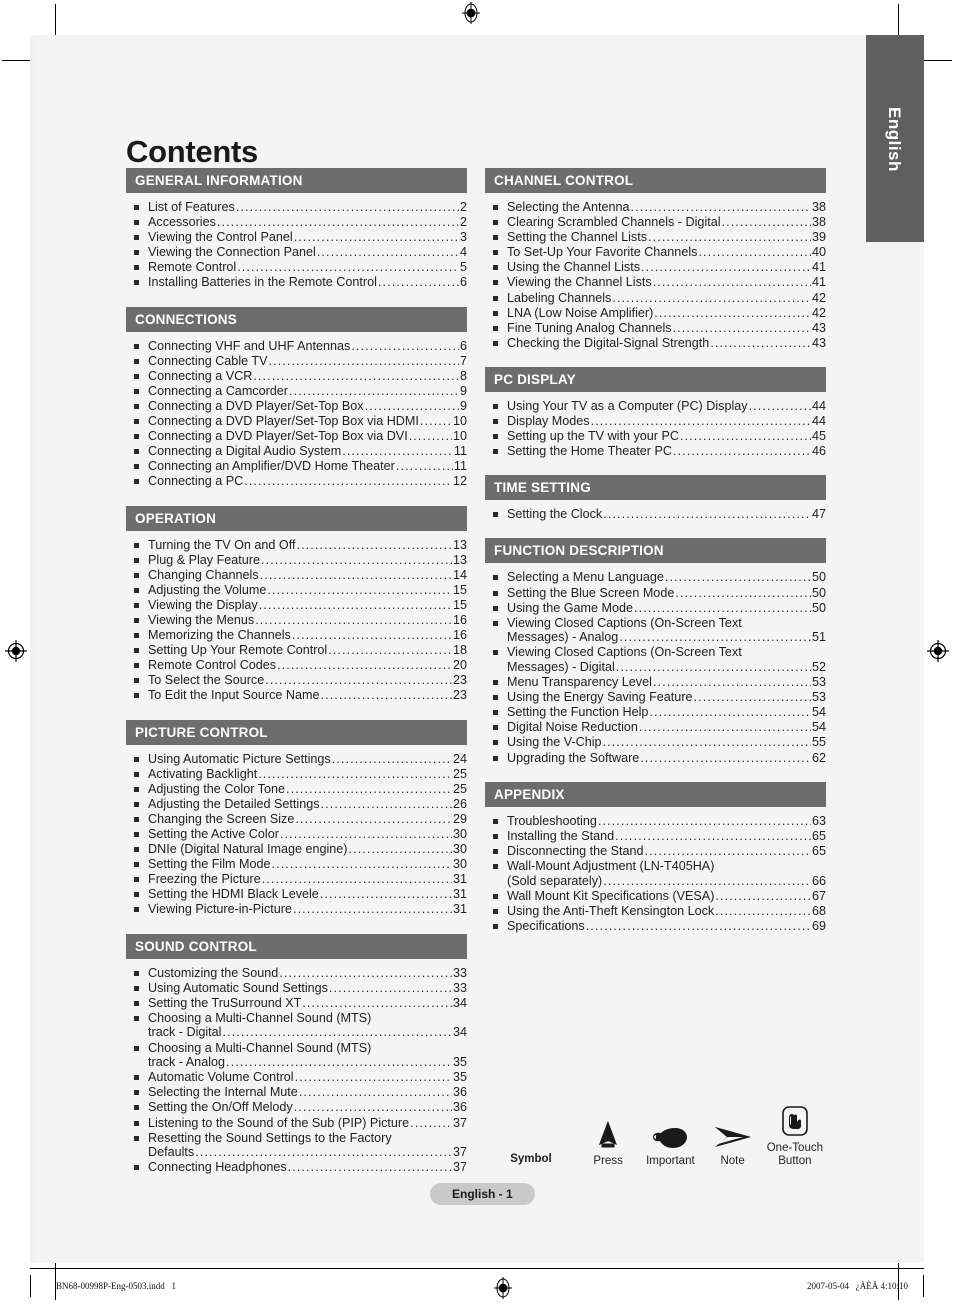 The height and width of the screenshot is (1305, 954). What do you see at coordinates (296, 1167) in the screenshot?
I see `toc-entry: Connecting Headphones 37` at bounding box center [296, 1167].